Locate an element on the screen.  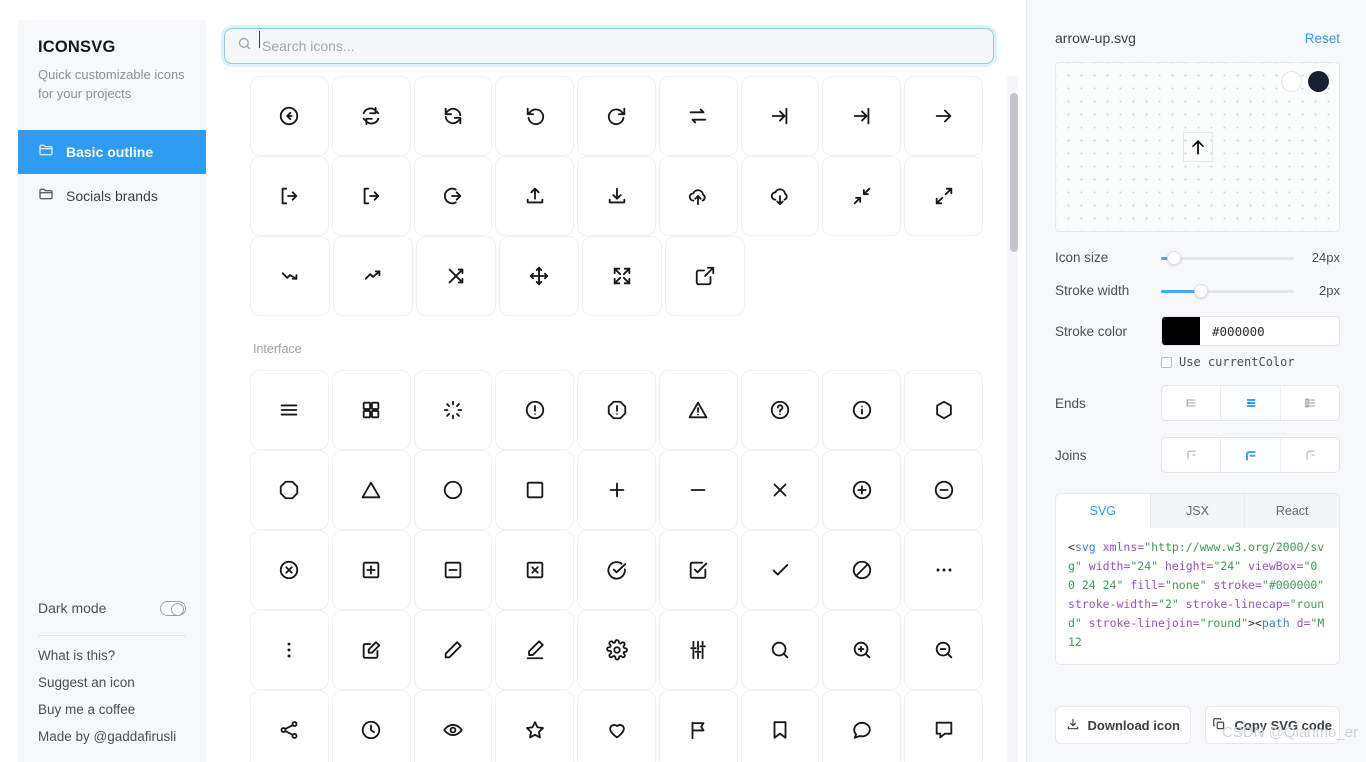
icon-cell-zoom-in is located at coordinates (862, 650).